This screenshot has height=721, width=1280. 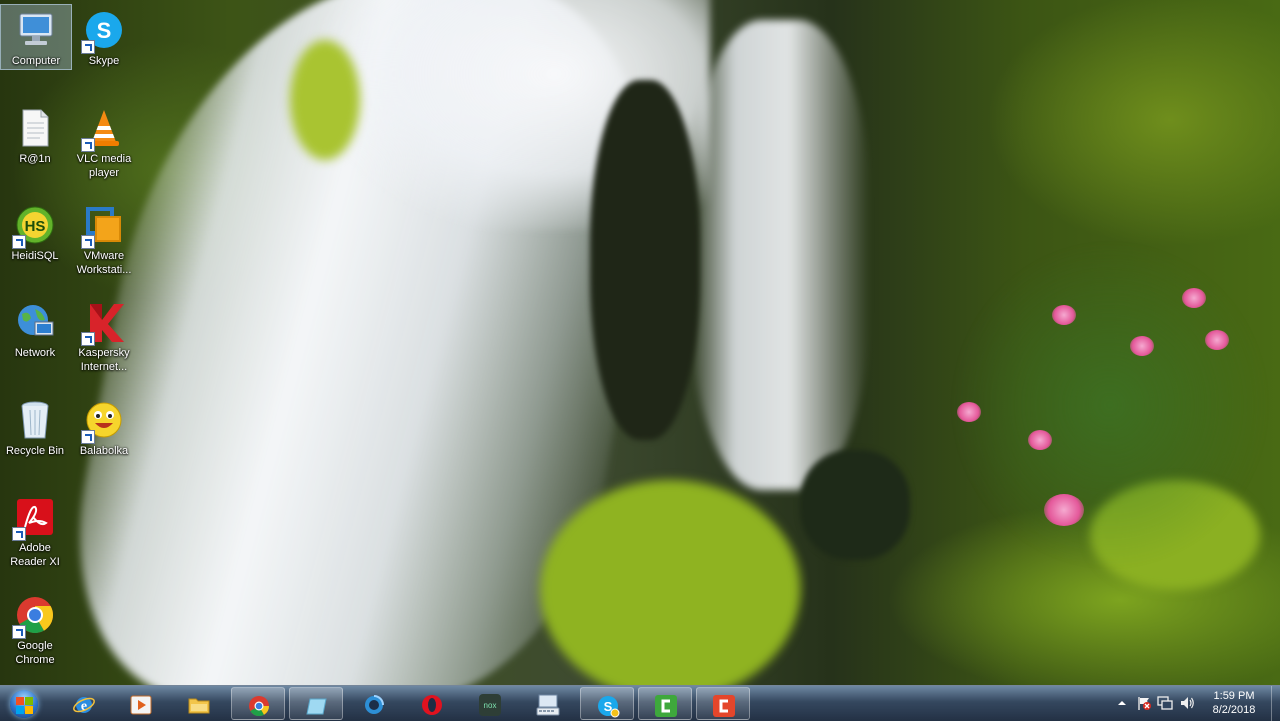 I want to click on taskbar-keyboard, so click(x=548, y=703).